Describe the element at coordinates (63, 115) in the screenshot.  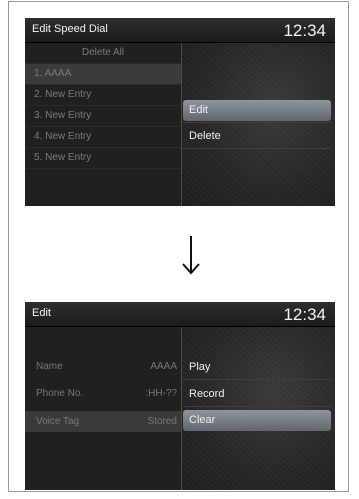
I see `list-item-label: 3. New Entry` at that location.